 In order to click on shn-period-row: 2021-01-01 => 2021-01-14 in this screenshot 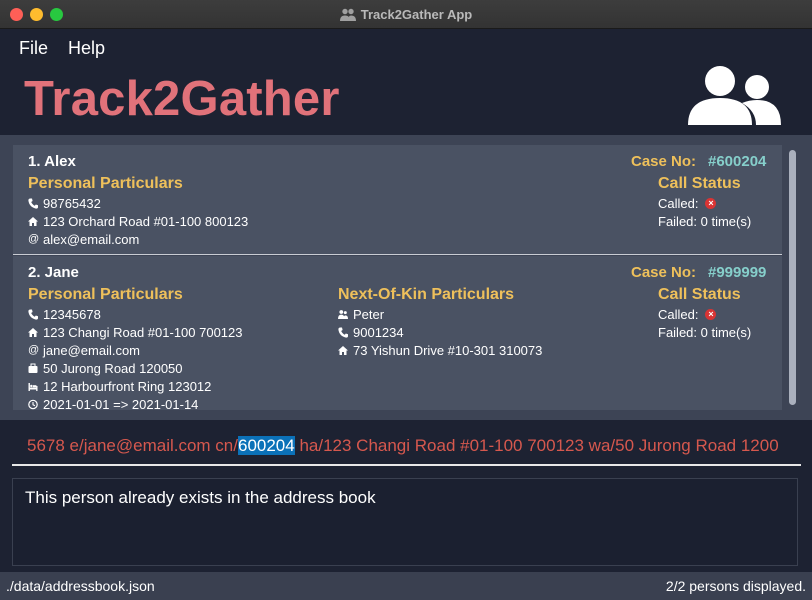, I will do `click(113, 403)`.